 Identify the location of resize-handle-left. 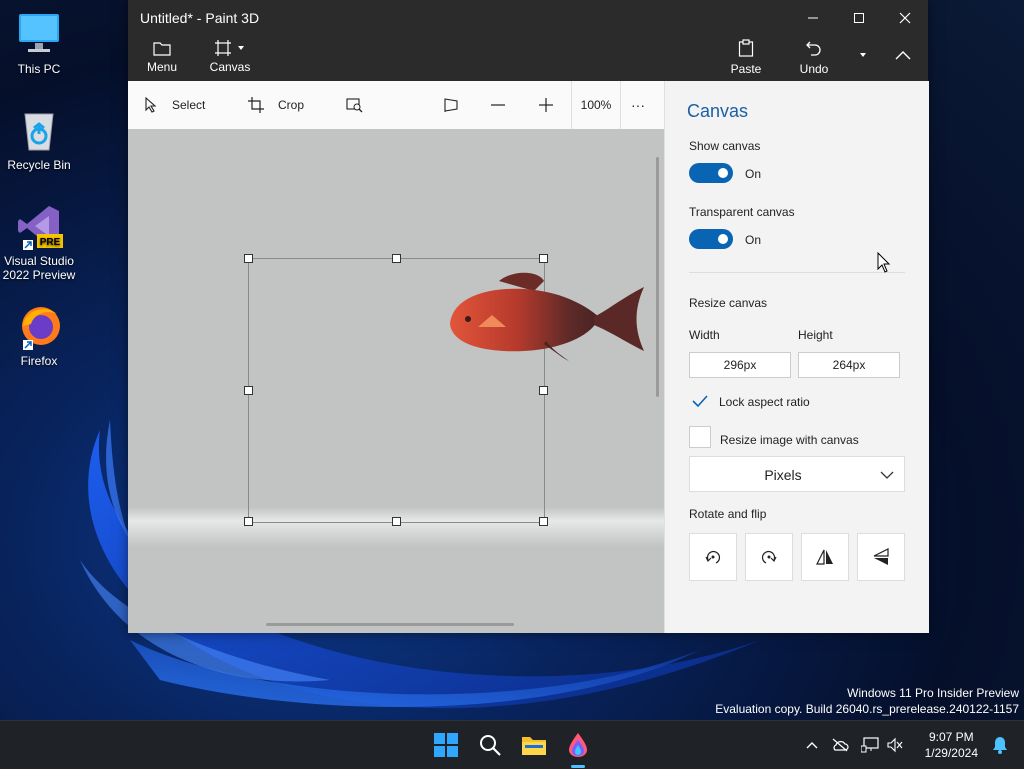
(248, 390).